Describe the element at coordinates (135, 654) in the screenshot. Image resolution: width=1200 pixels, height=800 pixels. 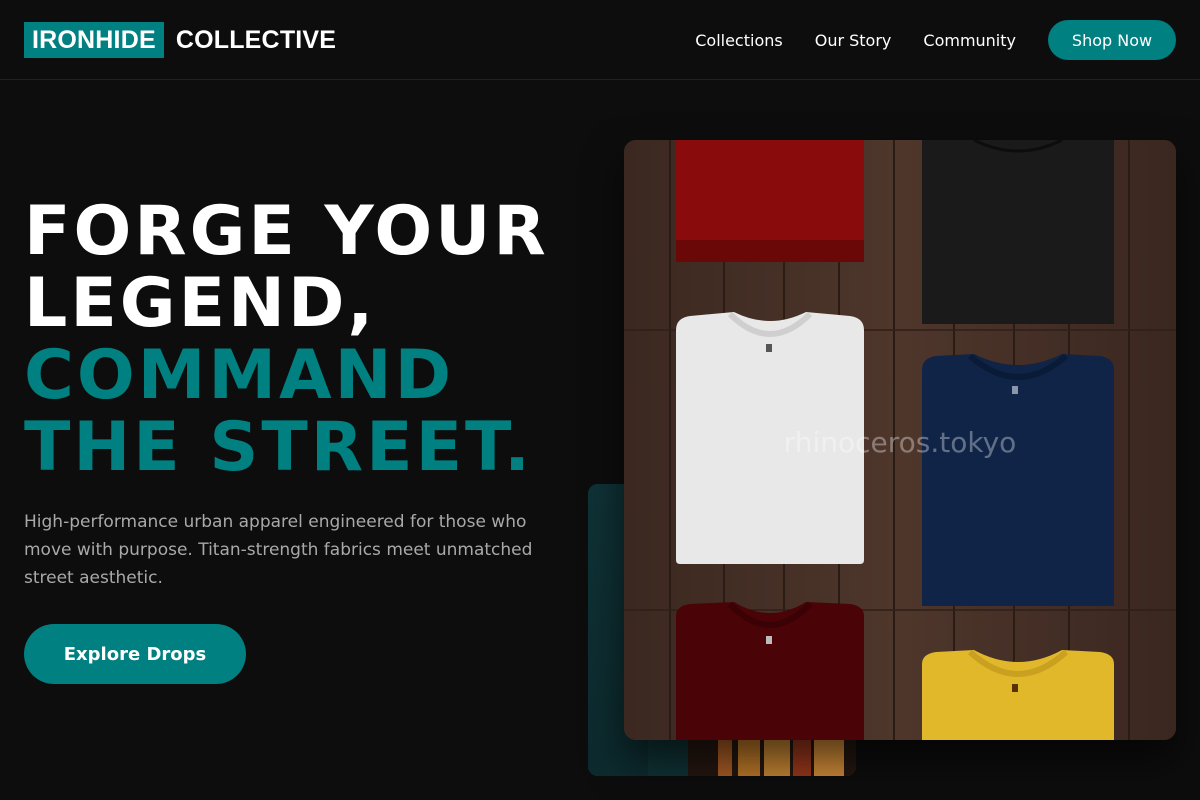
I see `explore-drops-button: Explore Drops` at that location.